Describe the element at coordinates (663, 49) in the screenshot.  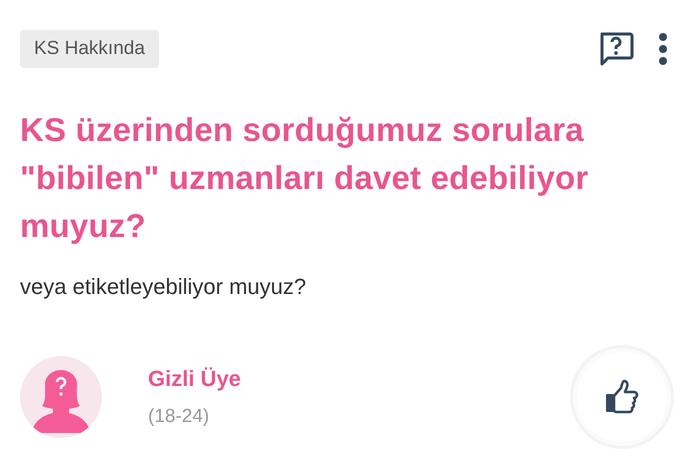
I see `more-menu-icon` at that location.